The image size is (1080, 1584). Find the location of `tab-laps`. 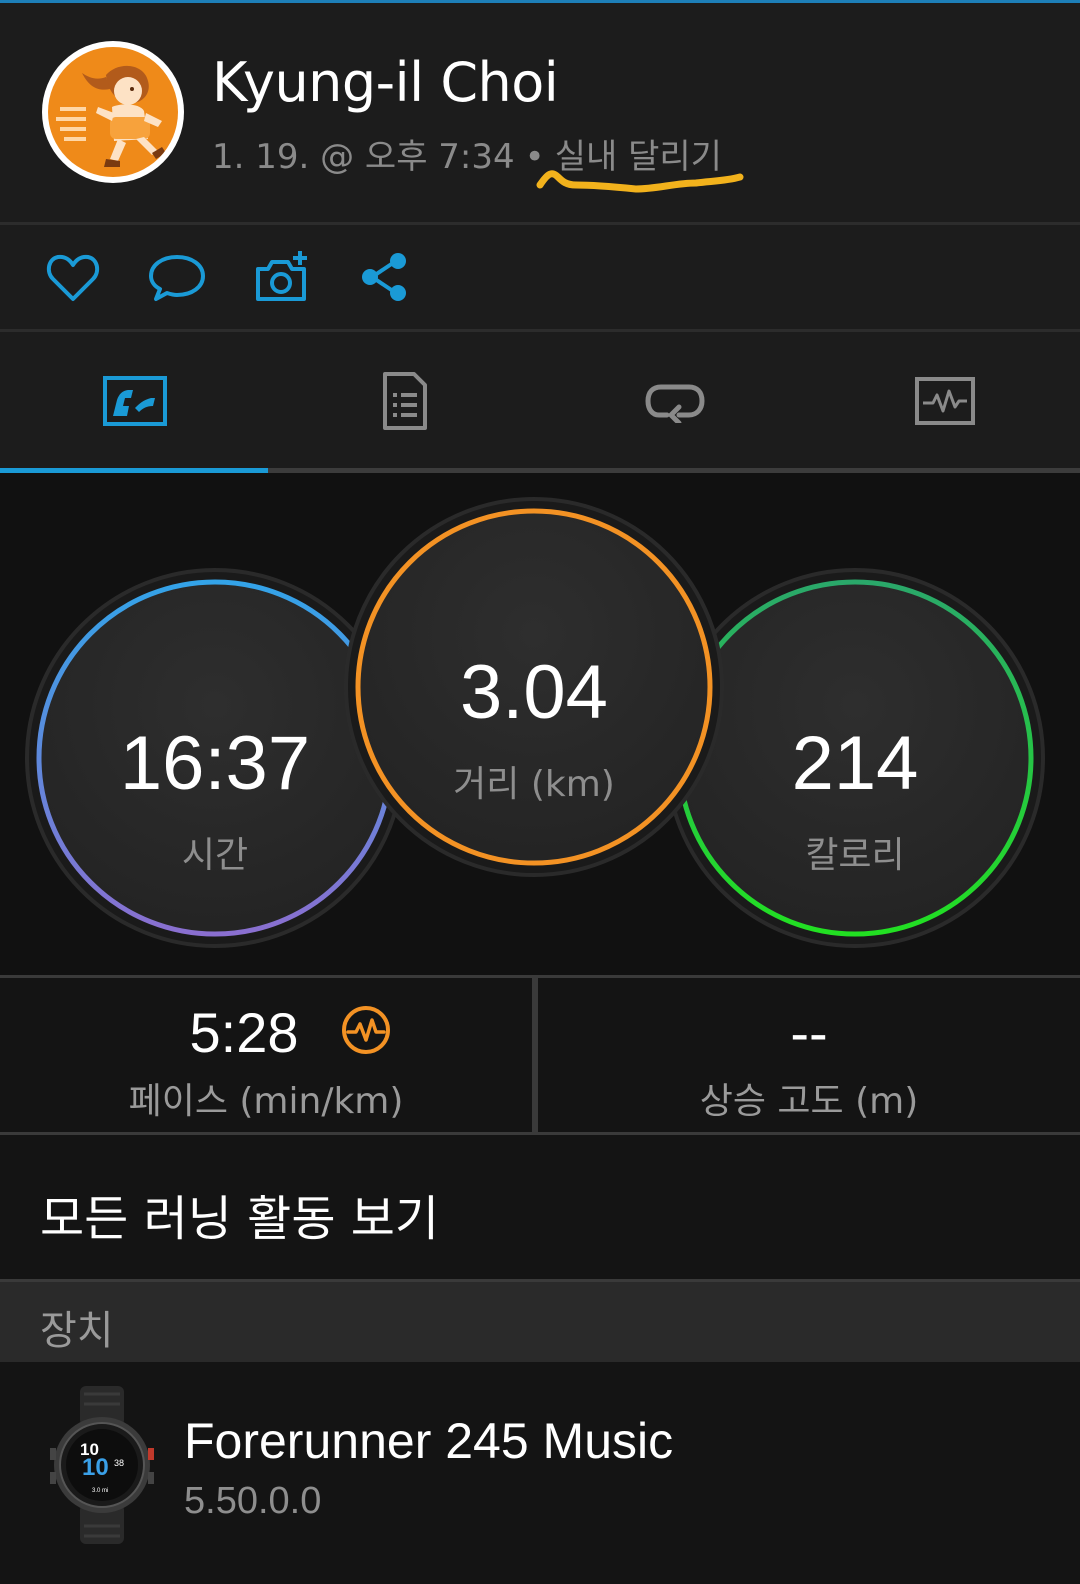

tab-laps is located at coordinates (675, 401).